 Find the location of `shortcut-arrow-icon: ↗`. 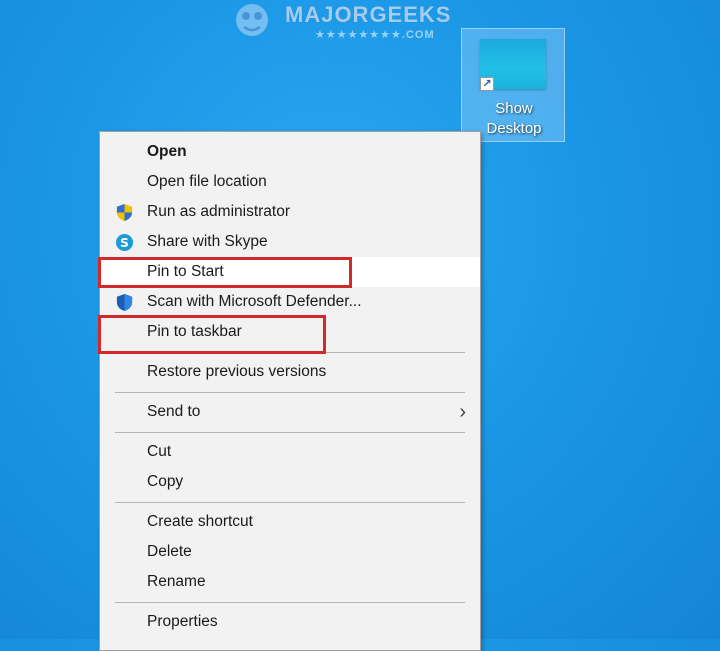

shortcut-arrow-icon: ↗ is located at coordinates (487, 84).